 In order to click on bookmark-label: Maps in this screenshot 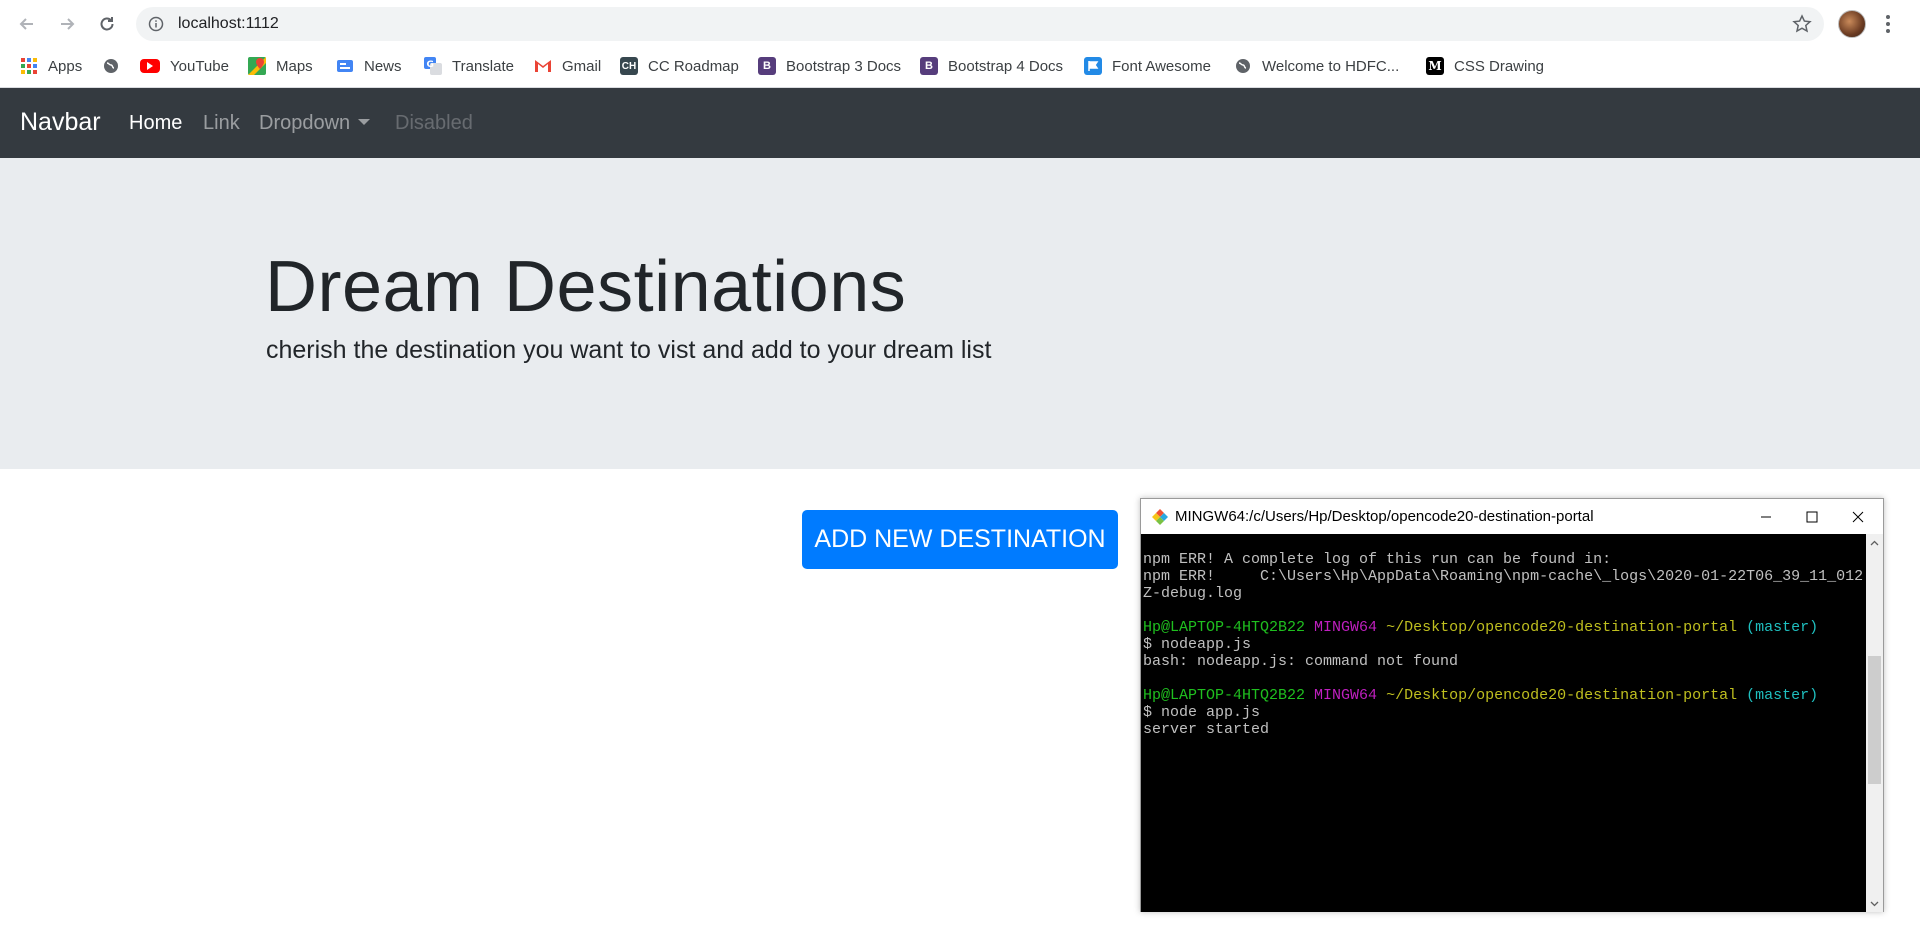, I will do `click(294, 66)`.